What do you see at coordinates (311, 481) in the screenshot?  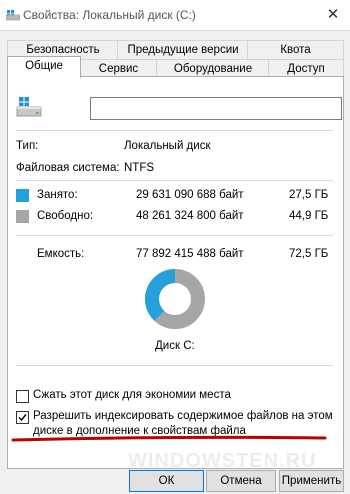 I see `apply-button: Применить` at bounding box center [311, 481].